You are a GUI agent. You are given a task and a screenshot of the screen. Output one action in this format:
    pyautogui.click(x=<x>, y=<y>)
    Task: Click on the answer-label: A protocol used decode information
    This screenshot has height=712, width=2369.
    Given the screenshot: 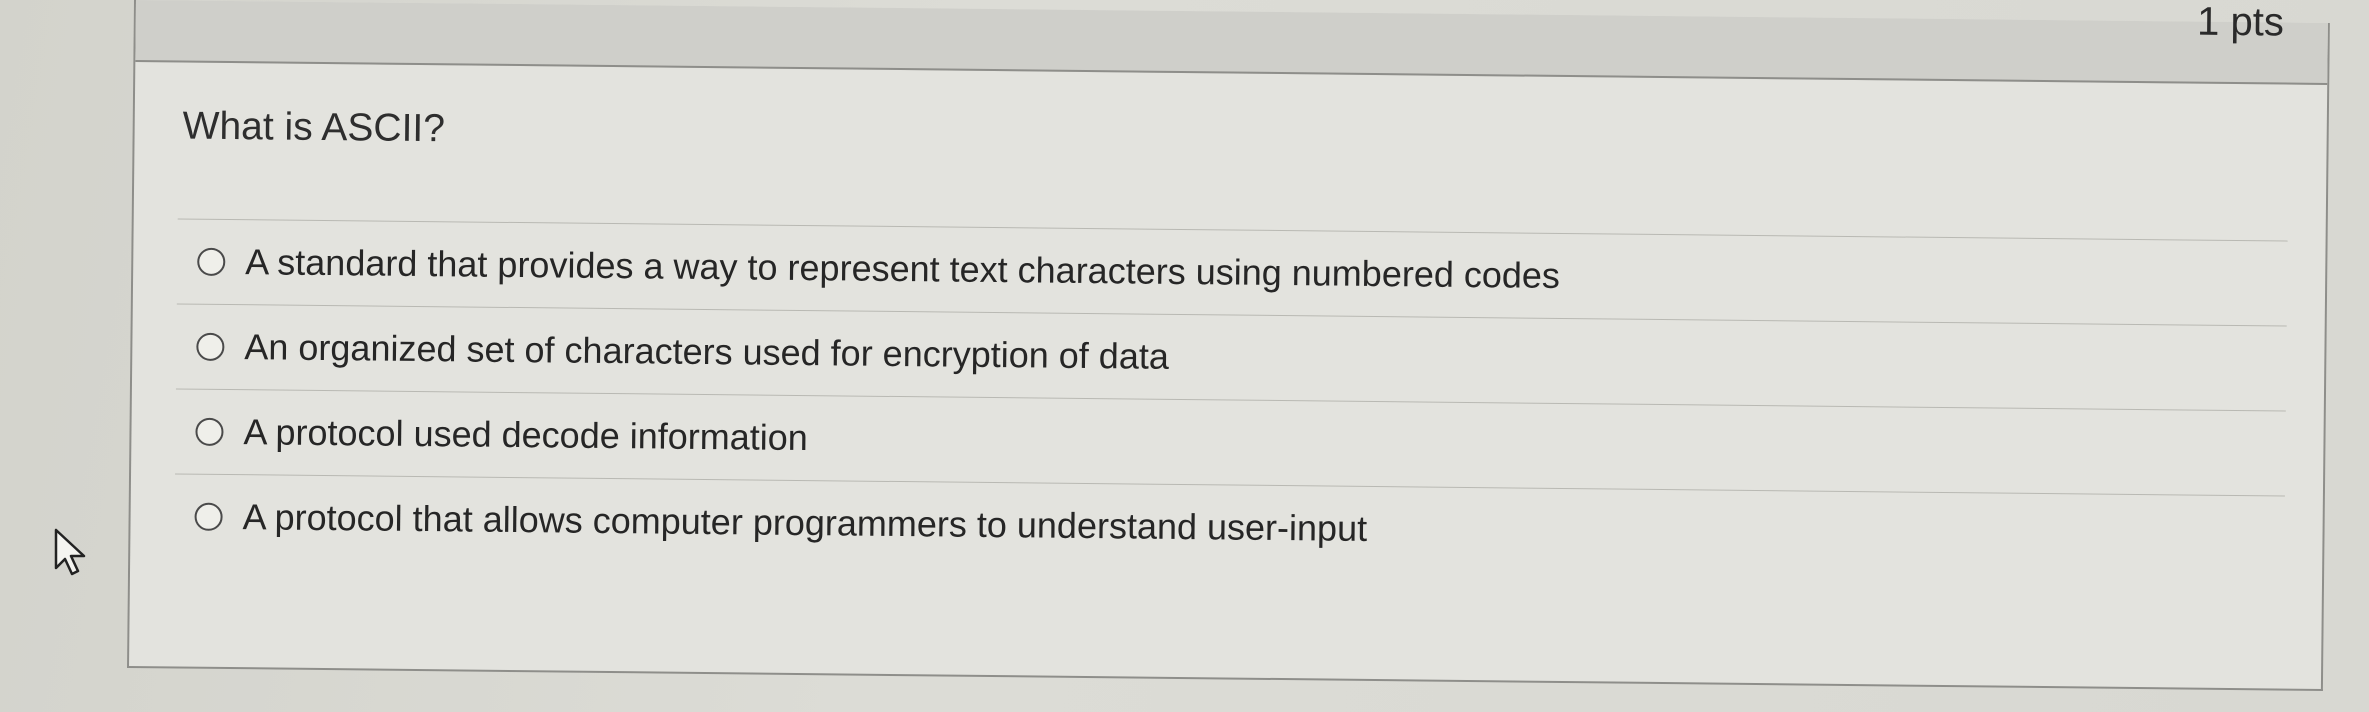 What is the action you would take?
    pyautogui.click(x=526, y=435)
    